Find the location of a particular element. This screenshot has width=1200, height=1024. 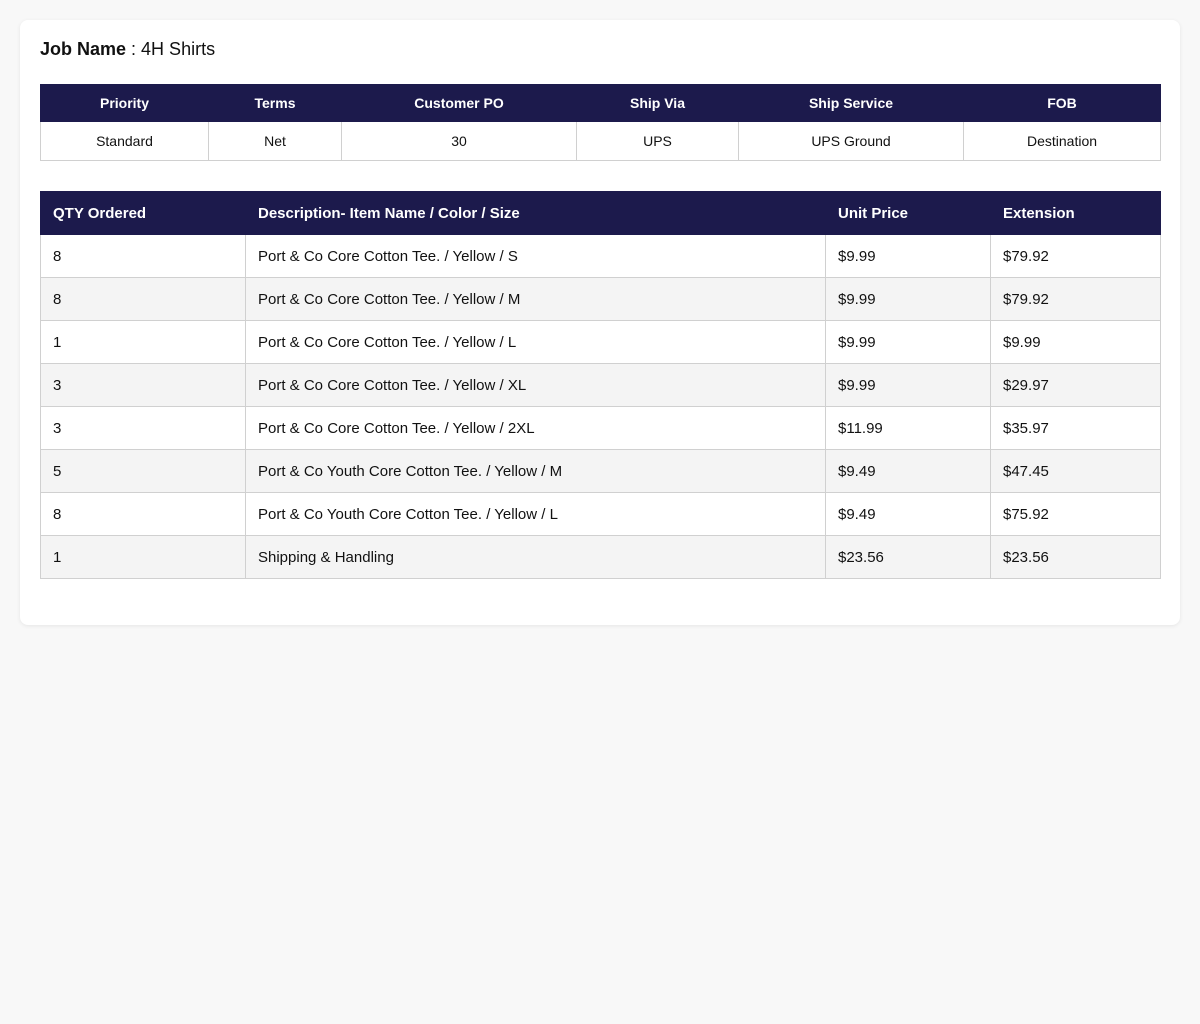

items-header-extension: Extension is located at coordinates (1075, 213).